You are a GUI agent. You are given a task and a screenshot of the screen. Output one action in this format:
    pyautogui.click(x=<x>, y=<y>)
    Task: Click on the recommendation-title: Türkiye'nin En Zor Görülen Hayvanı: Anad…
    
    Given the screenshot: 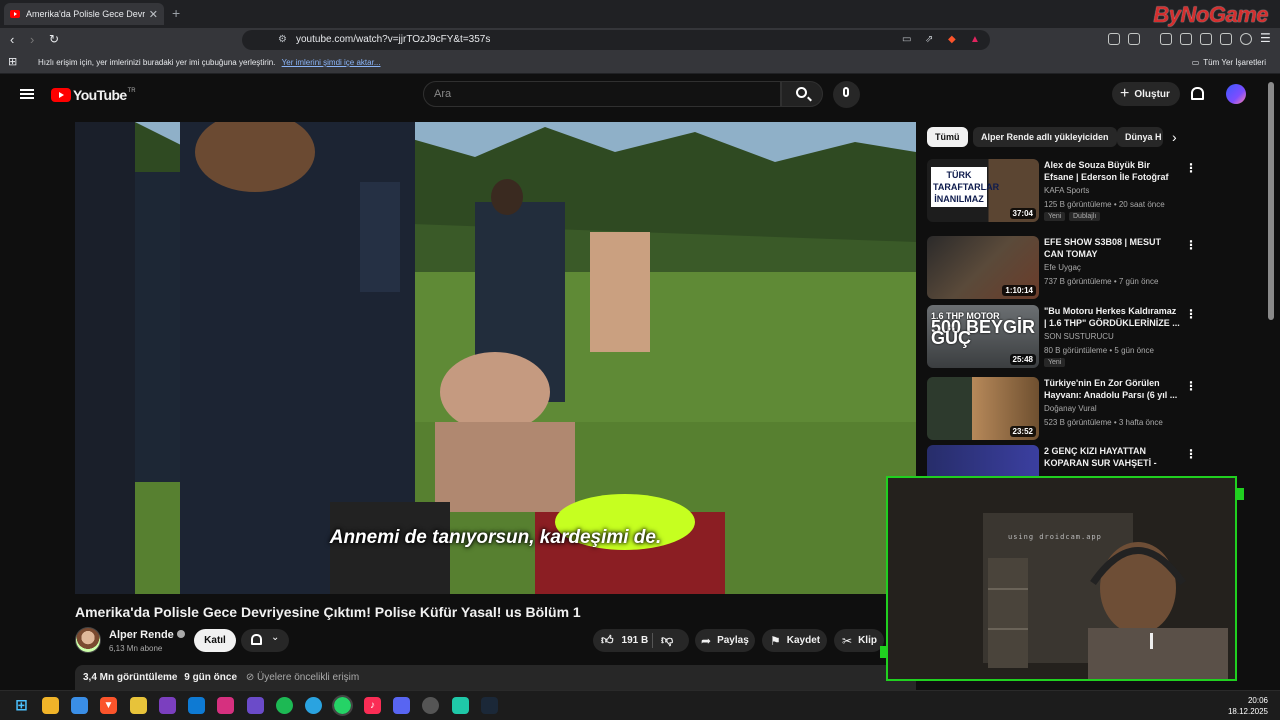 What is the action you would take?
    pyautogui.click(x=1112, y=389)
    